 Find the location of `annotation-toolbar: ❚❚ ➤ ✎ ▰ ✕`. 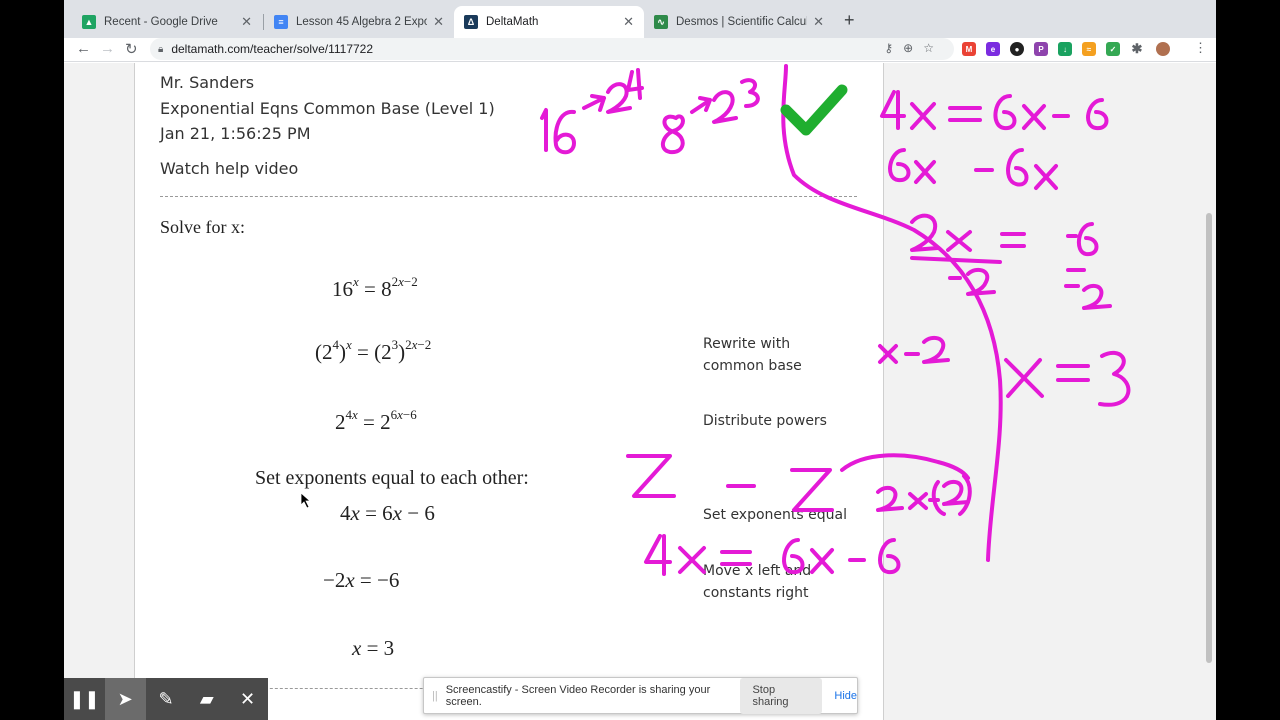

annotation-toolbar: ❚❚ ➤ ✎ ▰ ✕ is located at coordinates (166, 699).